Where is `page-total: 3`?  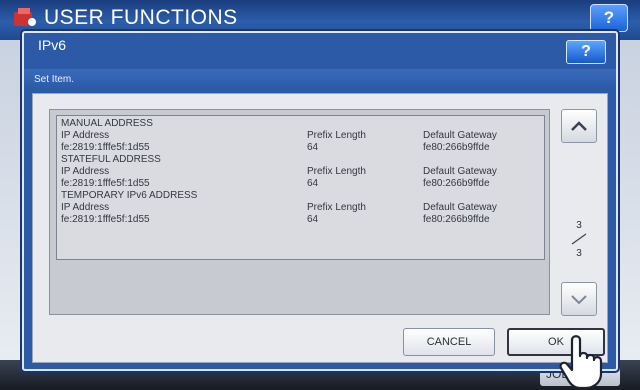 page-total: 3 is located at coordinates (579, 253).